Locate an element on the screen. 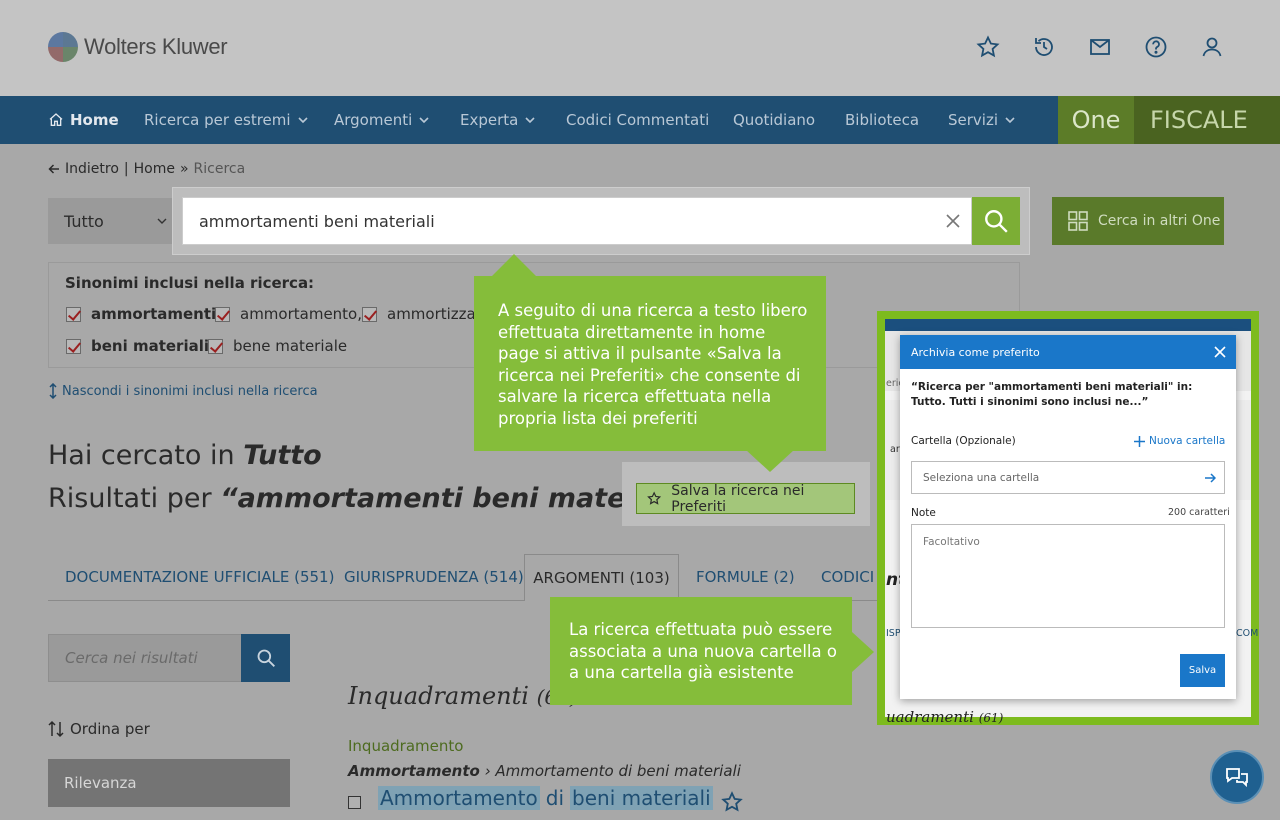 The width and height of the screenshot is (1280, 820). section-title: Inquadramenti (61) is located at coordinates (463, 696).